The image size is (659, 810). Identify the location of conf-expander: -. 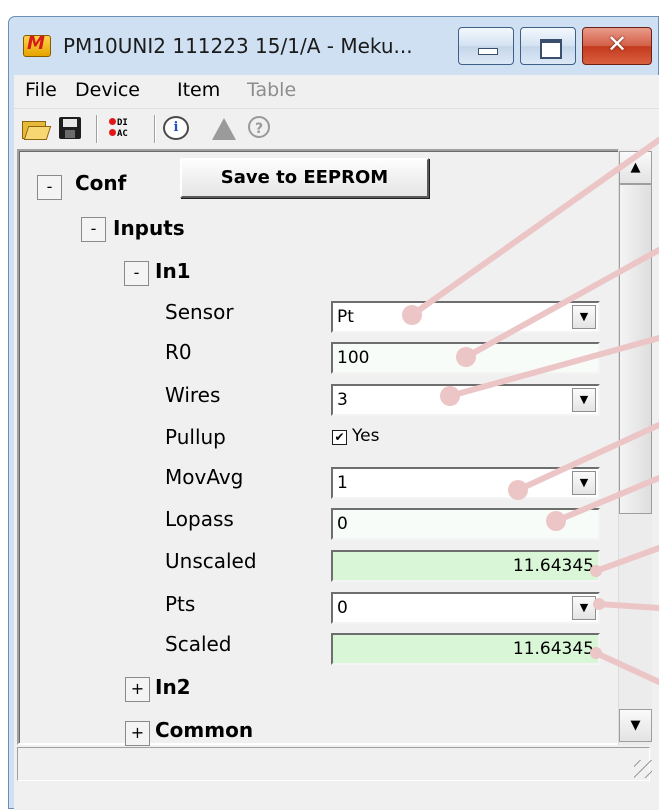
(49, 187).